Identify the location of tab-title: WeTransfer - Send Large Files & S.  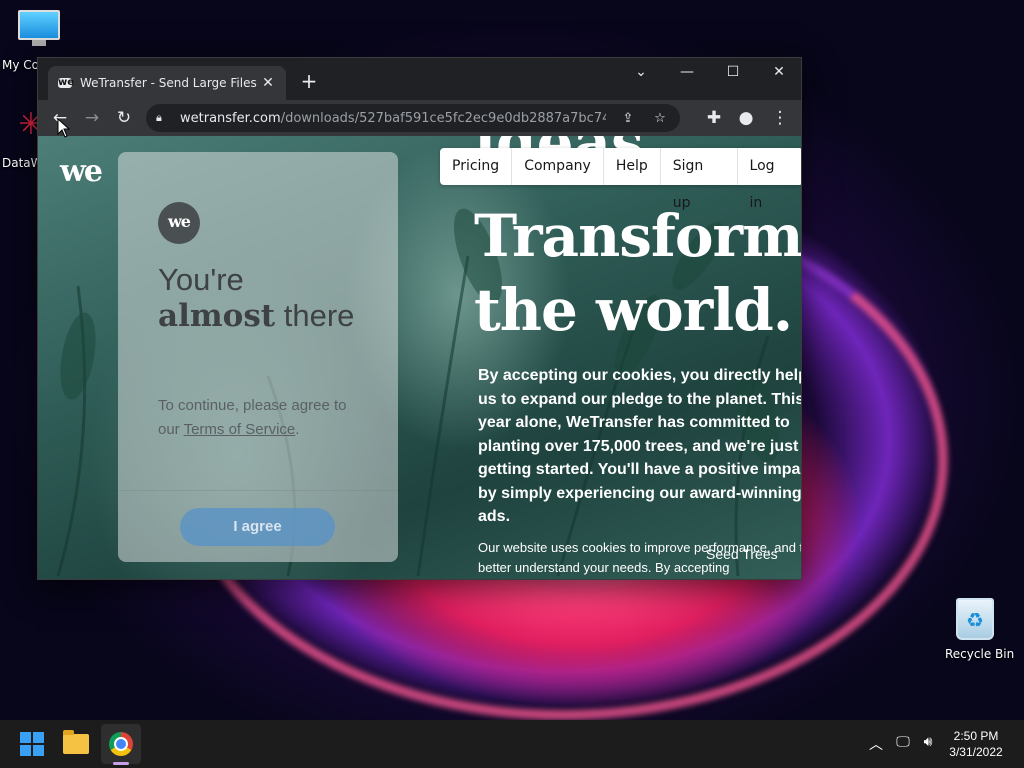
(170, 83).